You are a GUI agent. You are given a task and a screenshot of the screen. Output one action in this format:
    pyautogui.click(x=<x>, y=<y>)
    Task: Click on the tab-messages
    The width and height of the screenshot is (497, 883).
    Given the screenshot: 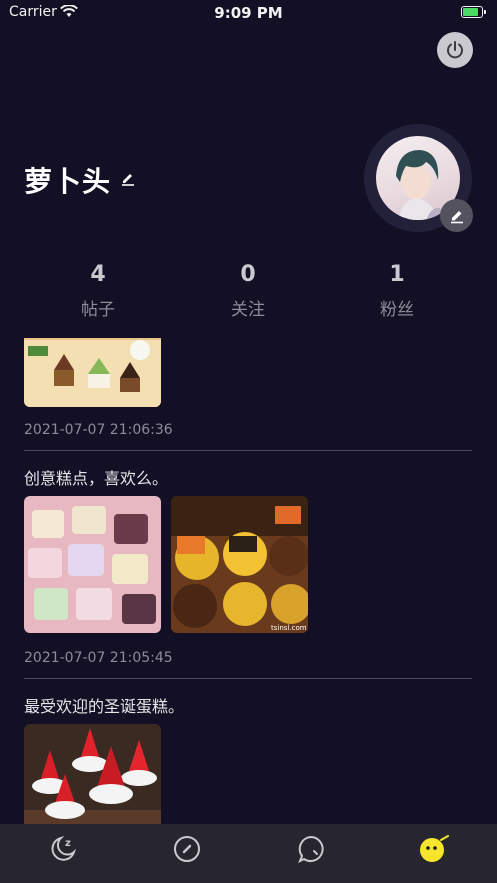 What is the action you would take?
    pyautogui.click(x=311, y=849)
    